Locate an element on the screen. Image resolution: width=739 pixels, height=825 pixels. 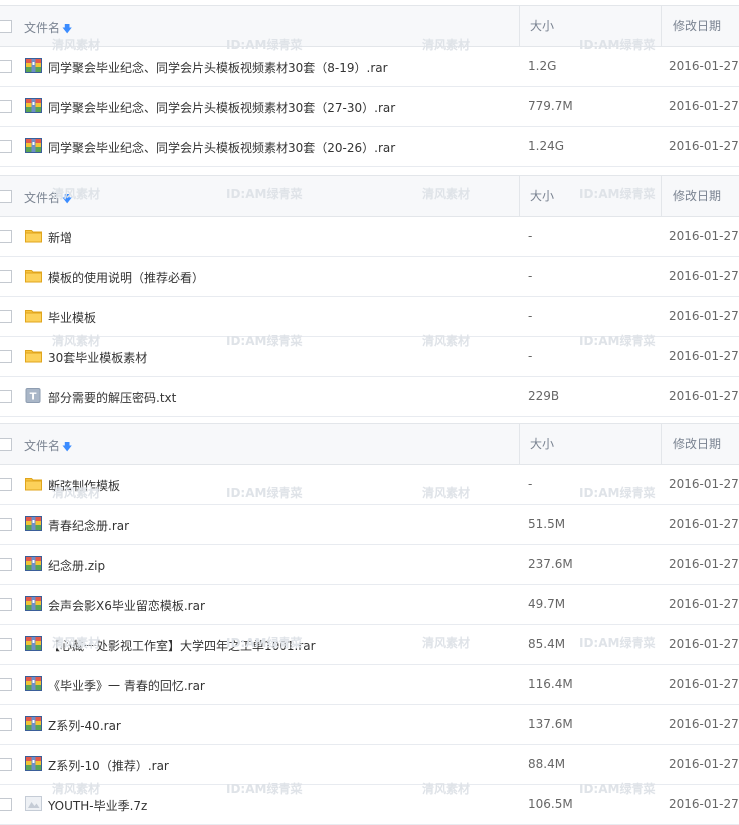
file-row: 断弦制作模板 - 2016-01-27 1 is located at coordinates (369, 485).